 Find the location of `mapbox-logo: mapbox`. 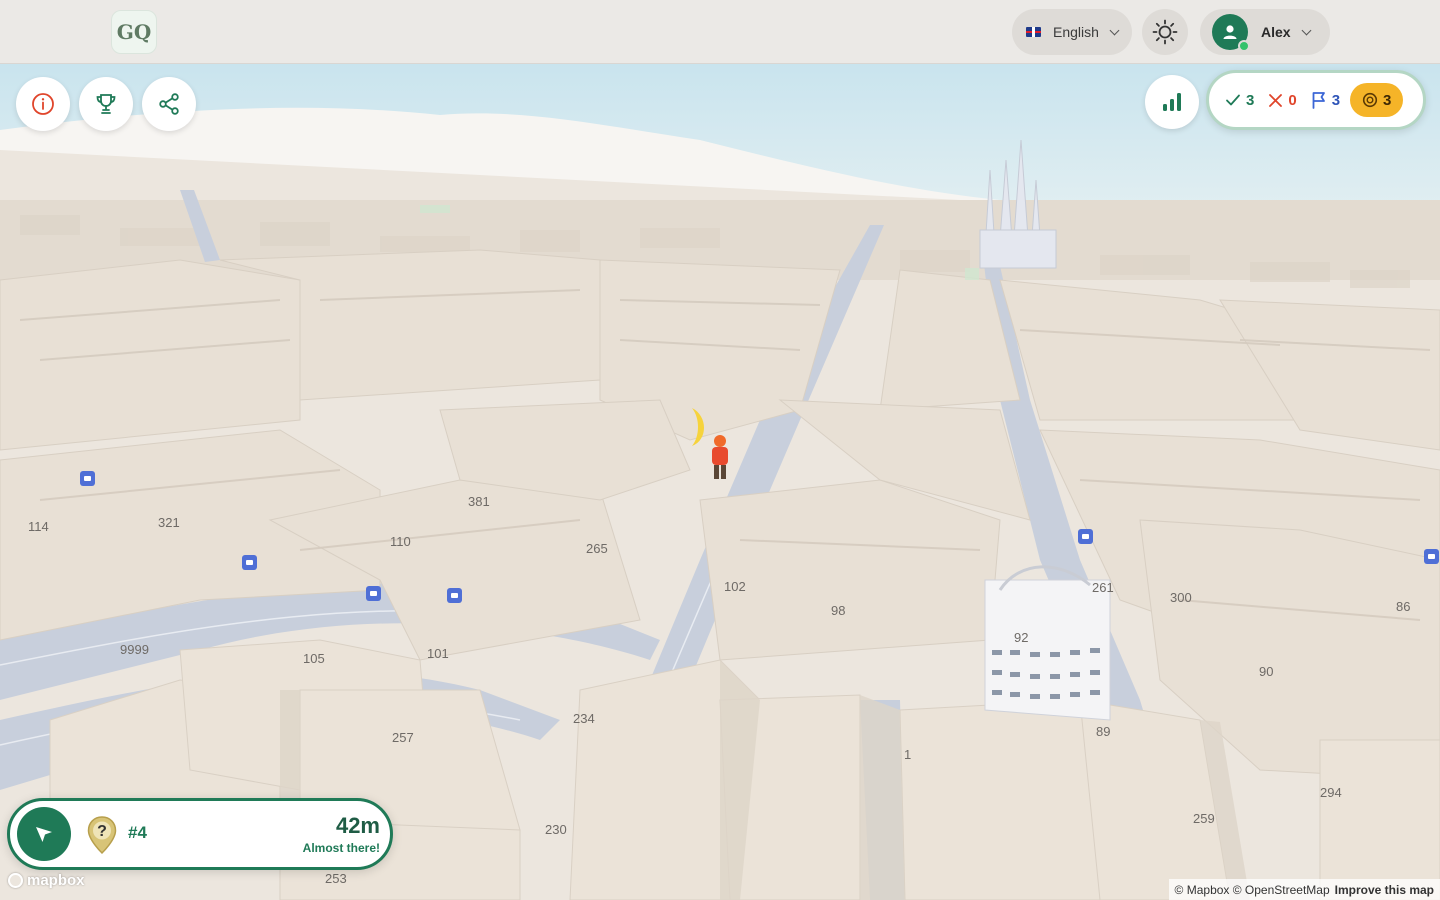

mapbox-logo: mapbox is located at coordinates (46, 880).